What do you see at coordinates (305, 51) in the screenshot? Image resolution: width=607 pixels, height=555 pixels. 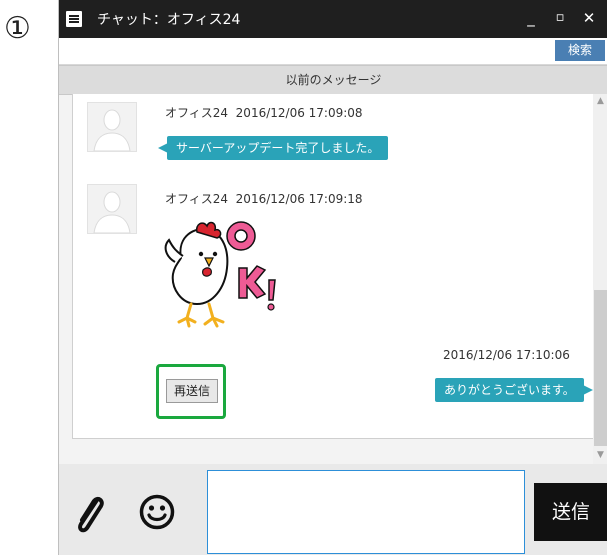 I see `search-input` at bounding box center [305, 51].